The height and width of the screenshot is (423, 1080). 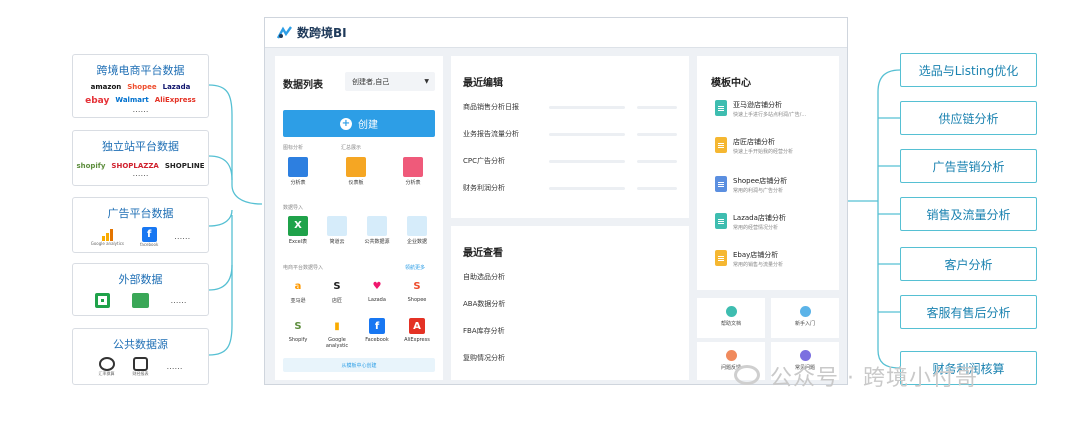 I want to click on facebook-import: f Facebook, so click(x=377, y=330).